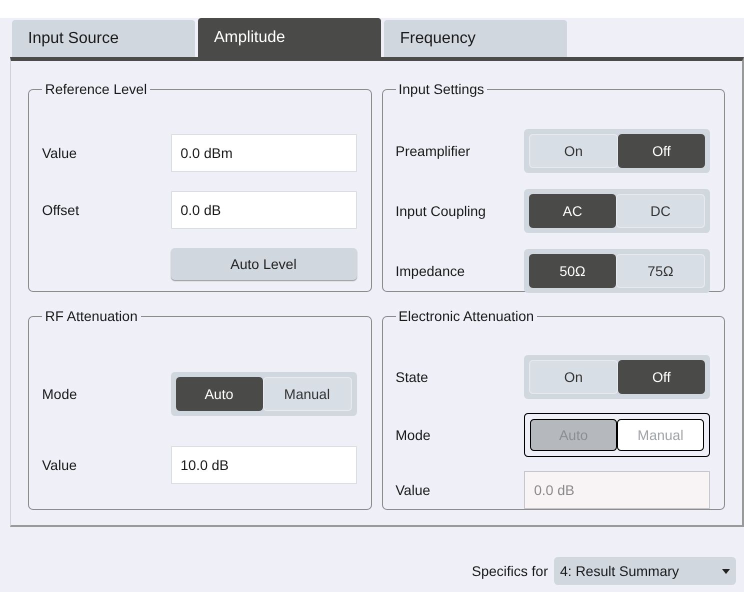 This screenshot has width=744, height=592. I want to click on toggle-switch: AC DC, so click(617, 211).